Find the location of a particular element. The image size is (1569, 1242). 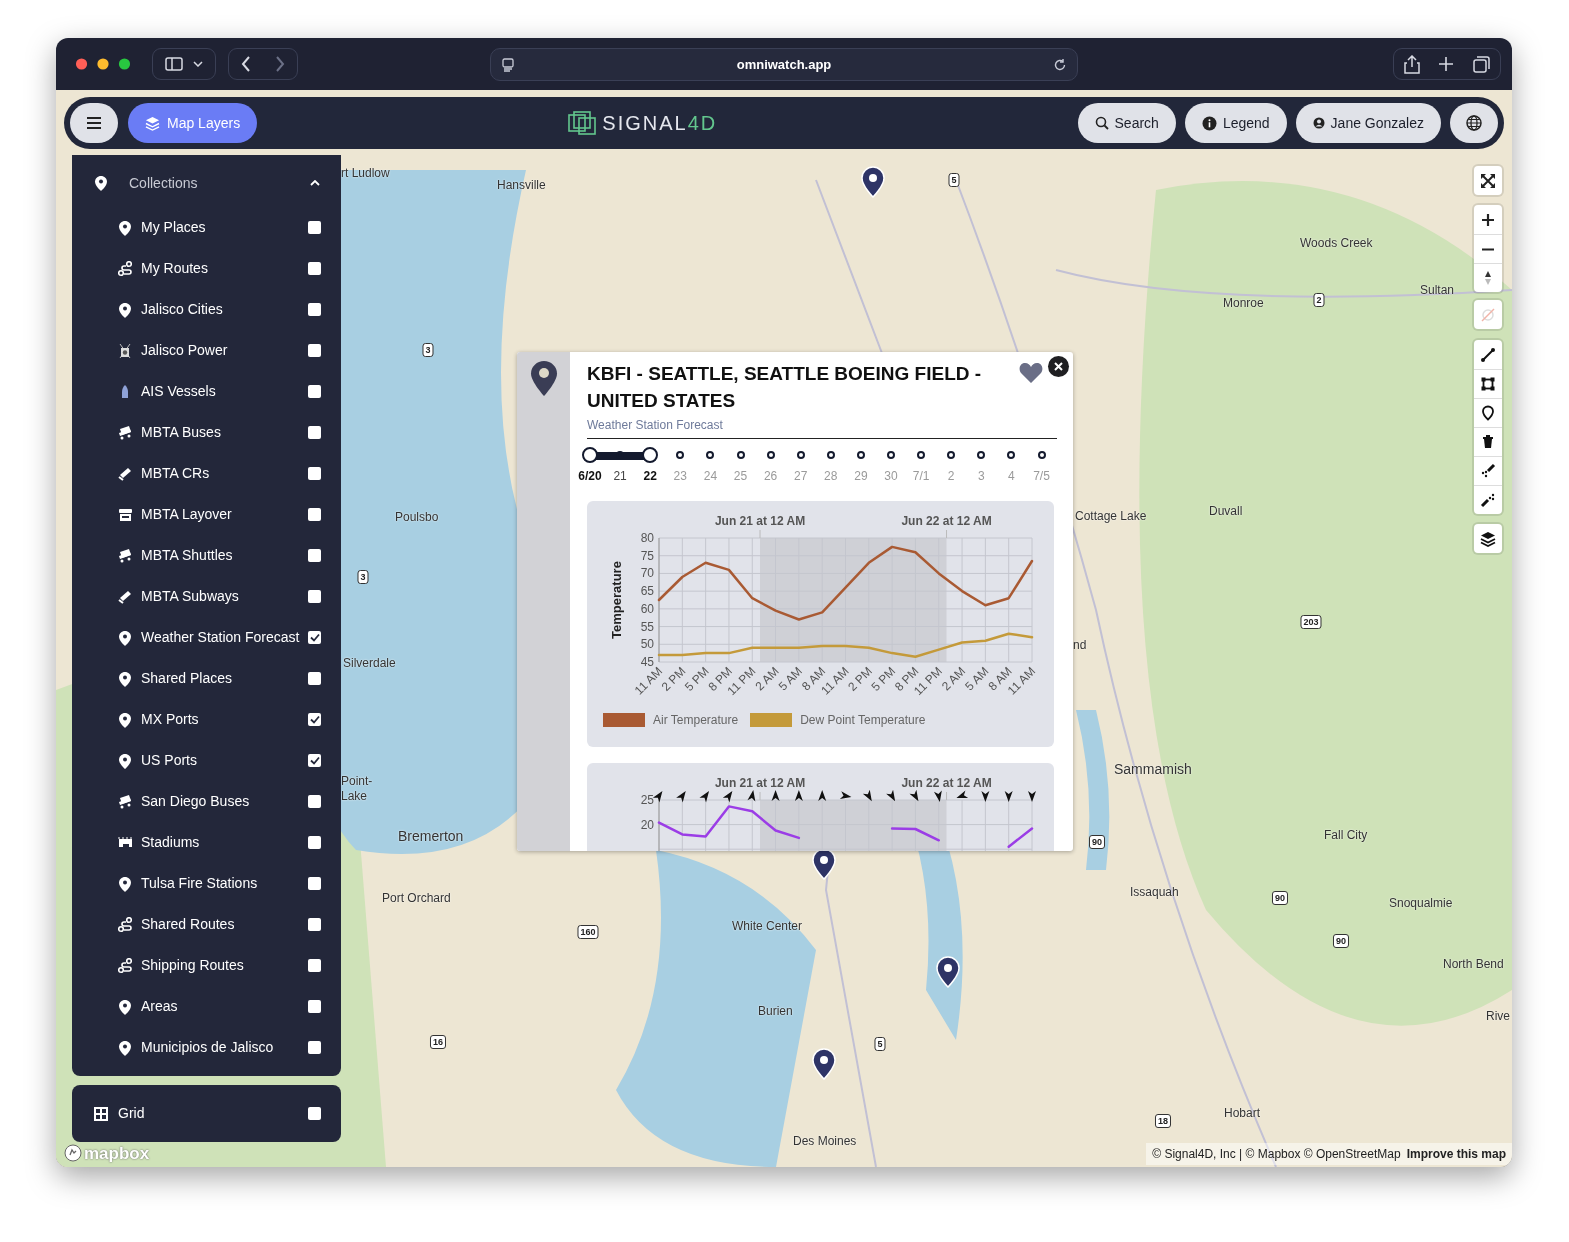

layer-label: US Ports is located at coordinates (224, 760).